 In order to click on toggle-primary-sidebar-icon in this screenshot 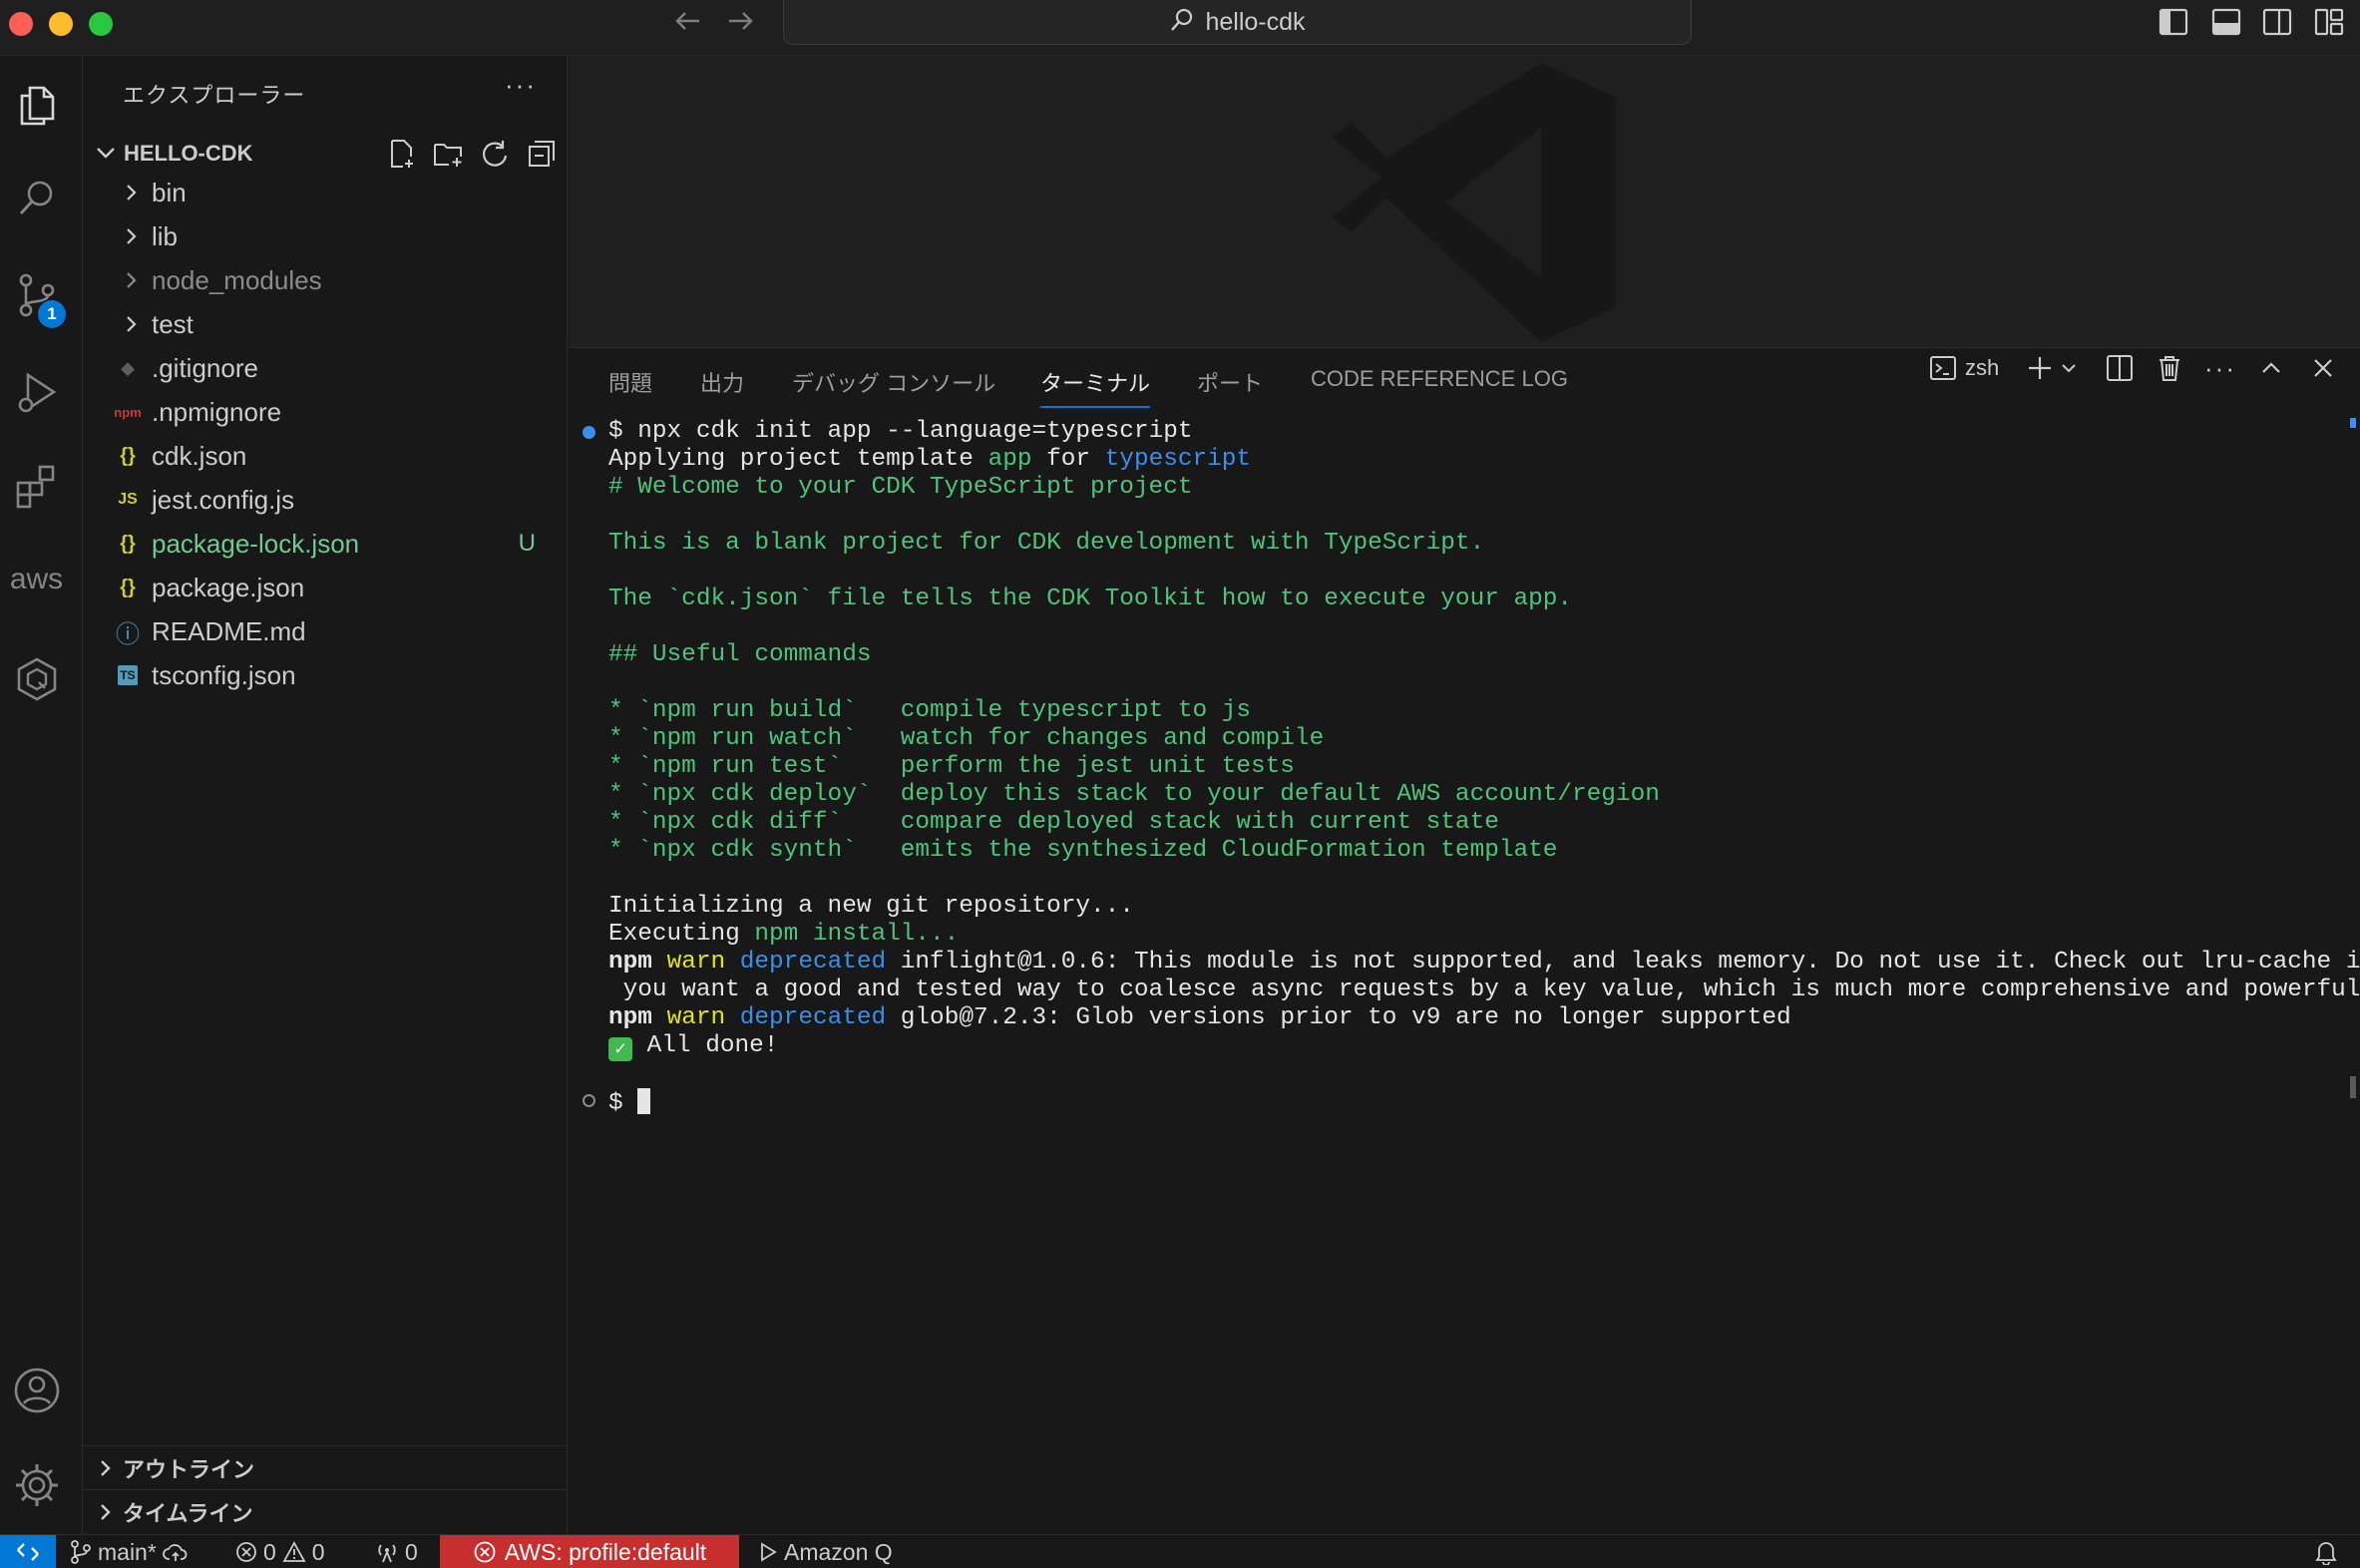, I will do `click(2174, 23)`.